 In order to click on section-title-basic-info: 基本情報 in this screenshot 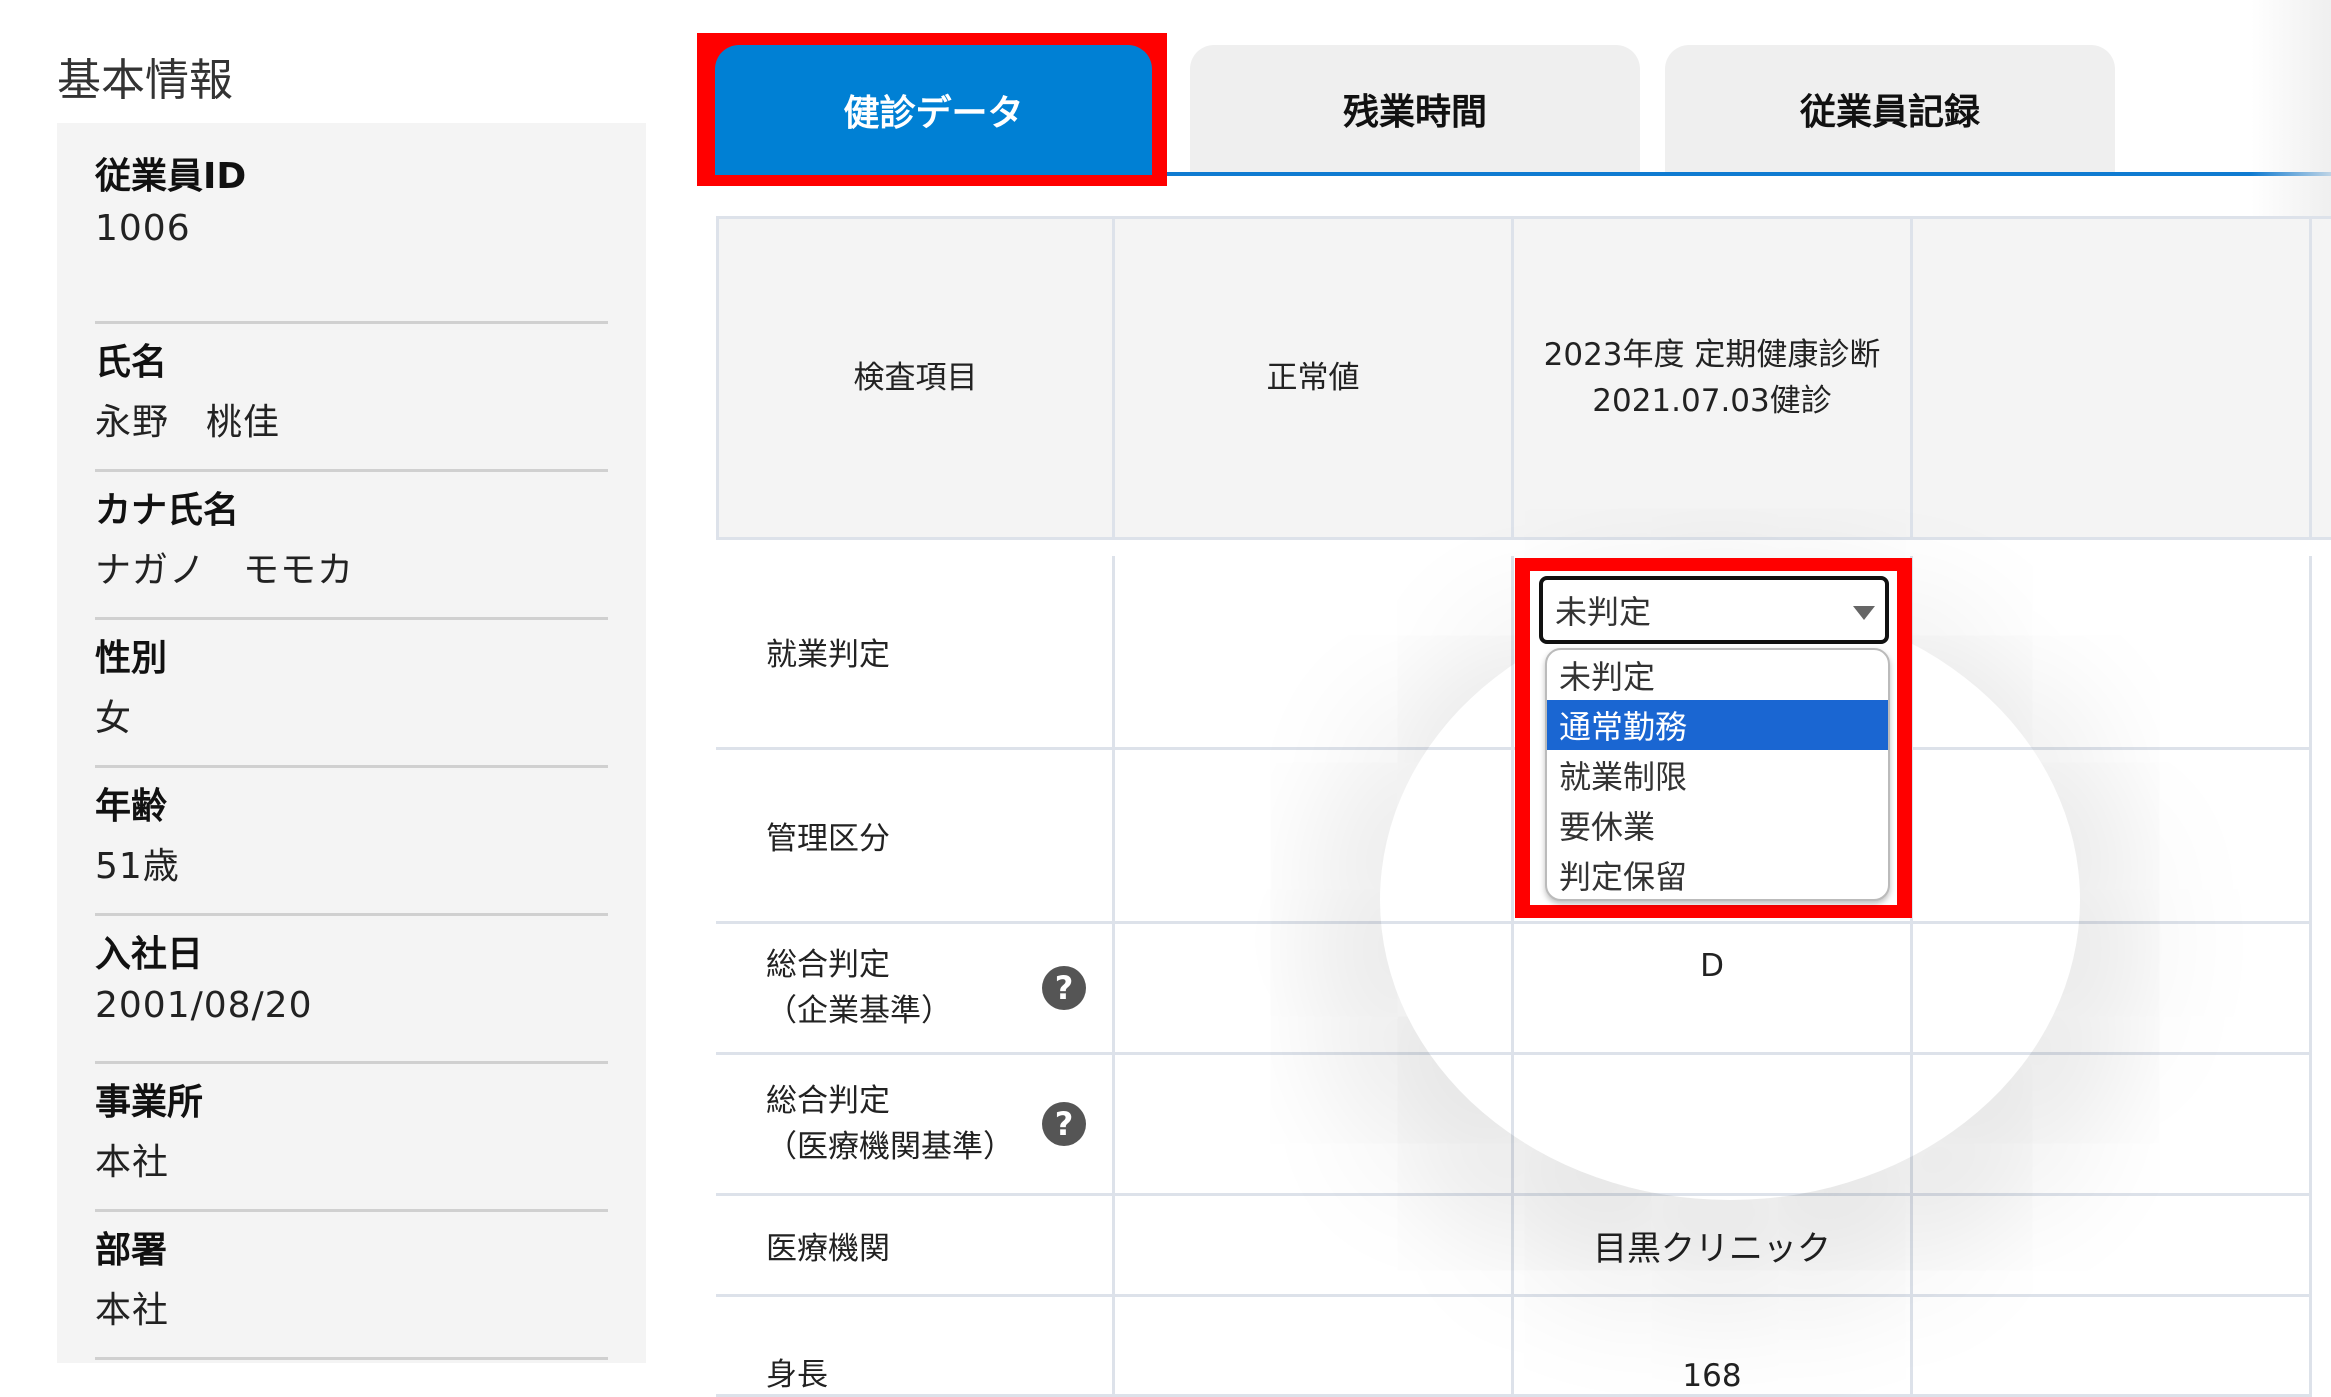, I will do `click(145, 80)`.